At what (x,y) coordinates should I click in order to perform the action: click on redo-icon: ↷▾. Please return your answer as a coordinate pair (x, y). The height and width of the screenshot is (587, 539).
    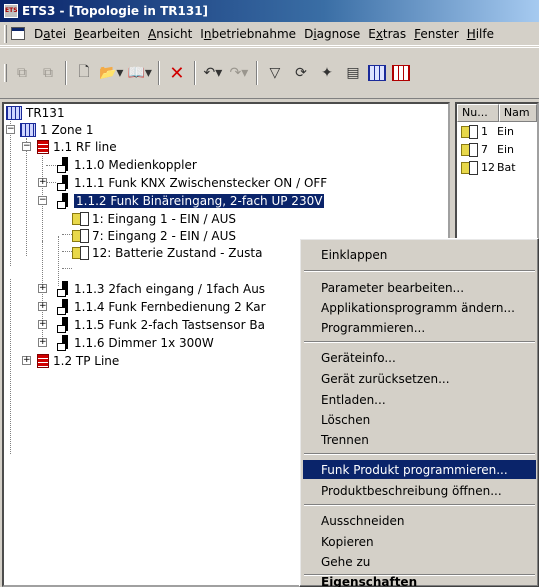
    Looking at the image, I should click on (239, 73).